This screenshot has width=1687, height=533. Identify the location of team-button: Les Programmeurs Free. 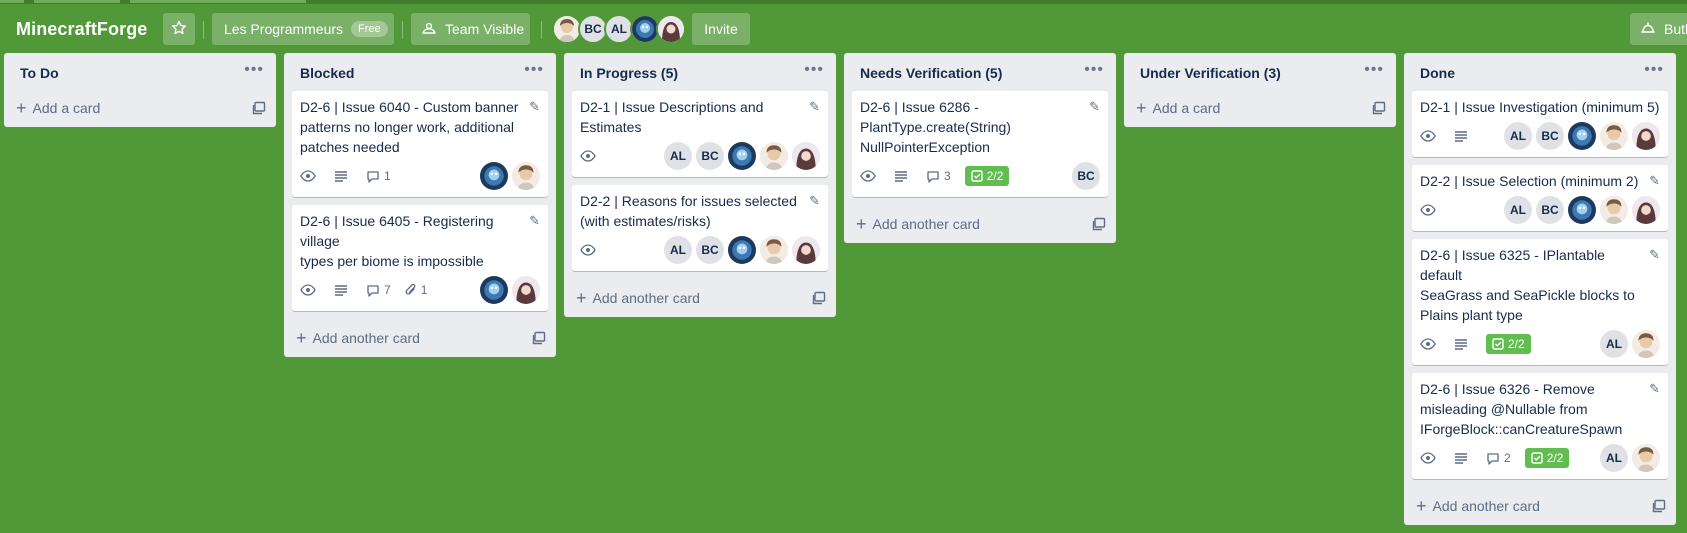
(303, 29).